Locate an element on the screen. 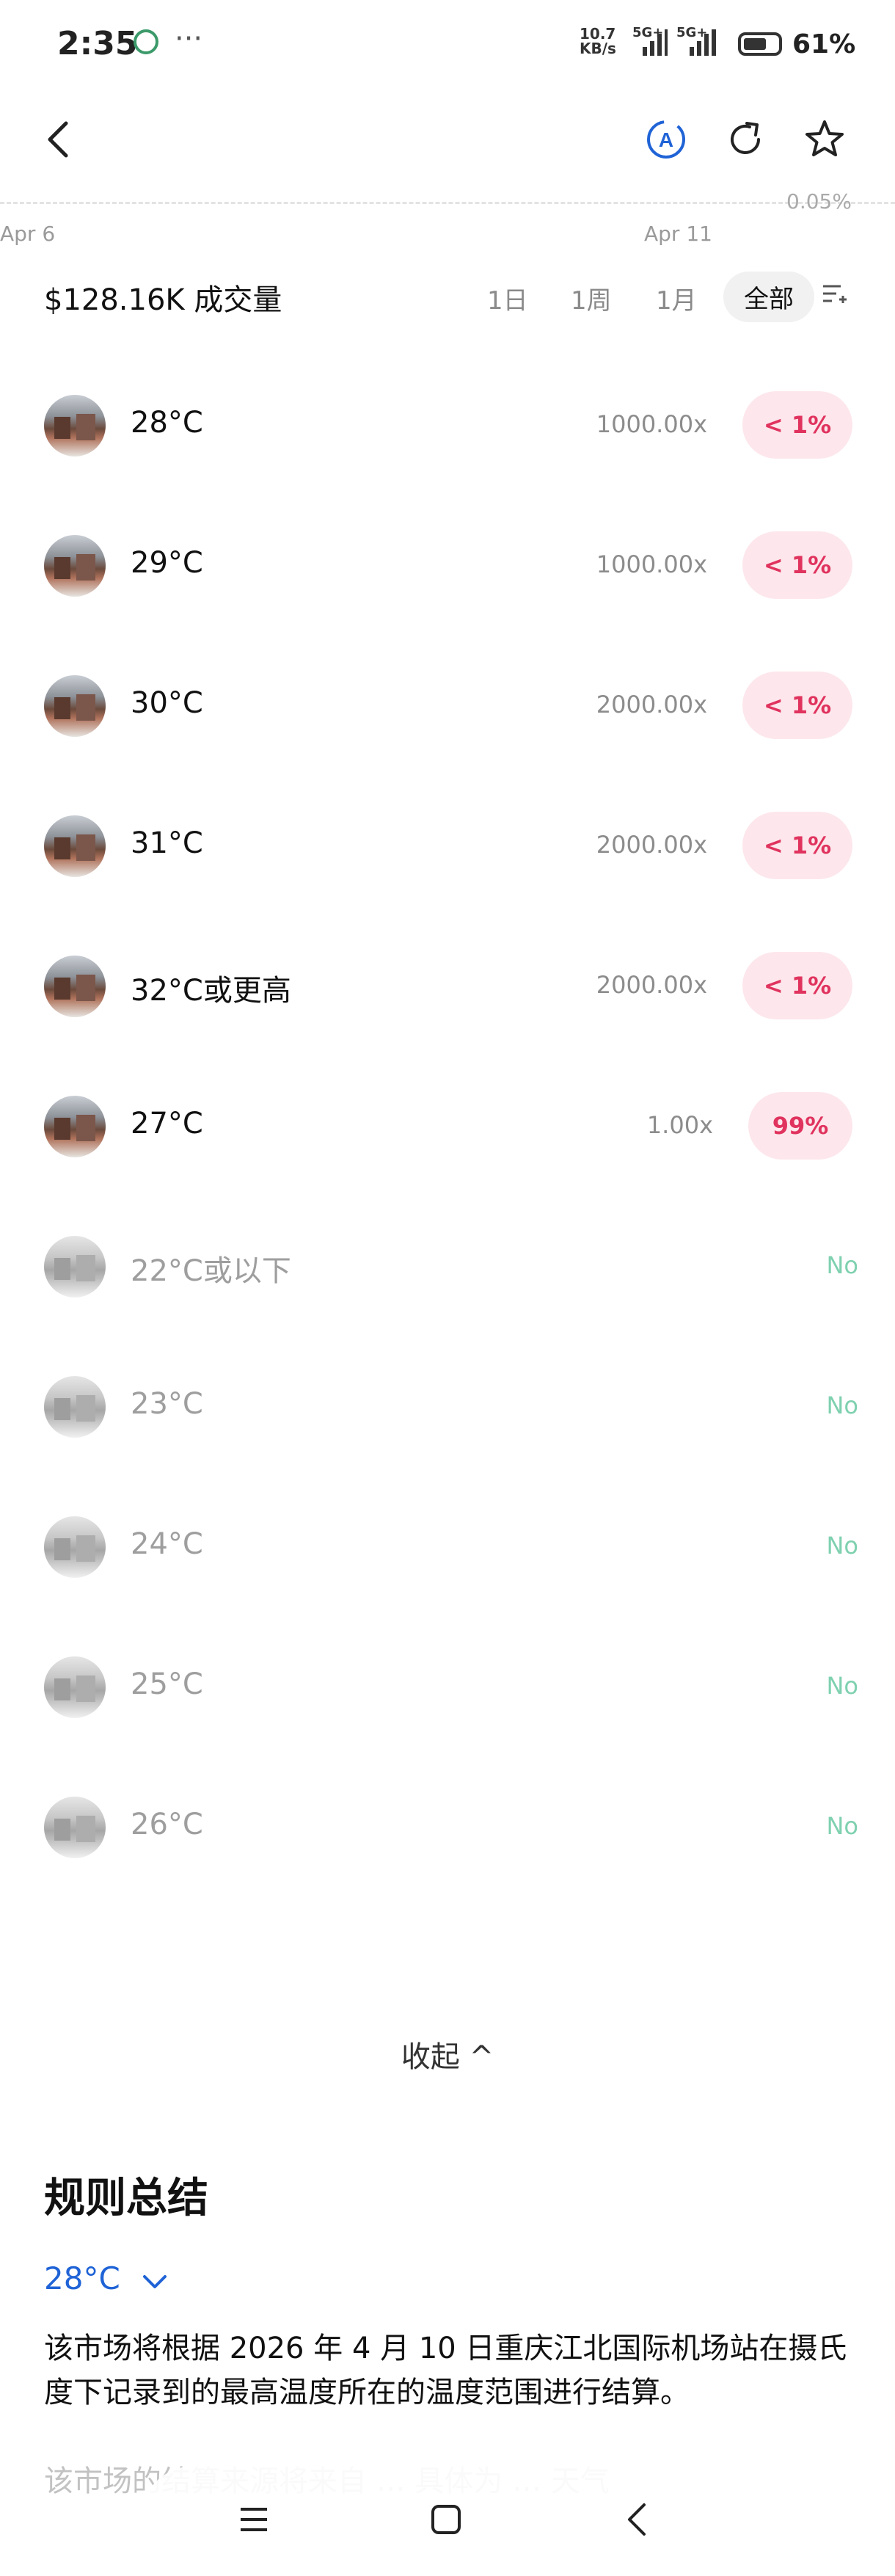 The height and width of the screenshot is (2576, 895). chart-date-start: Apr 6 is located at coordinates (28, 234).